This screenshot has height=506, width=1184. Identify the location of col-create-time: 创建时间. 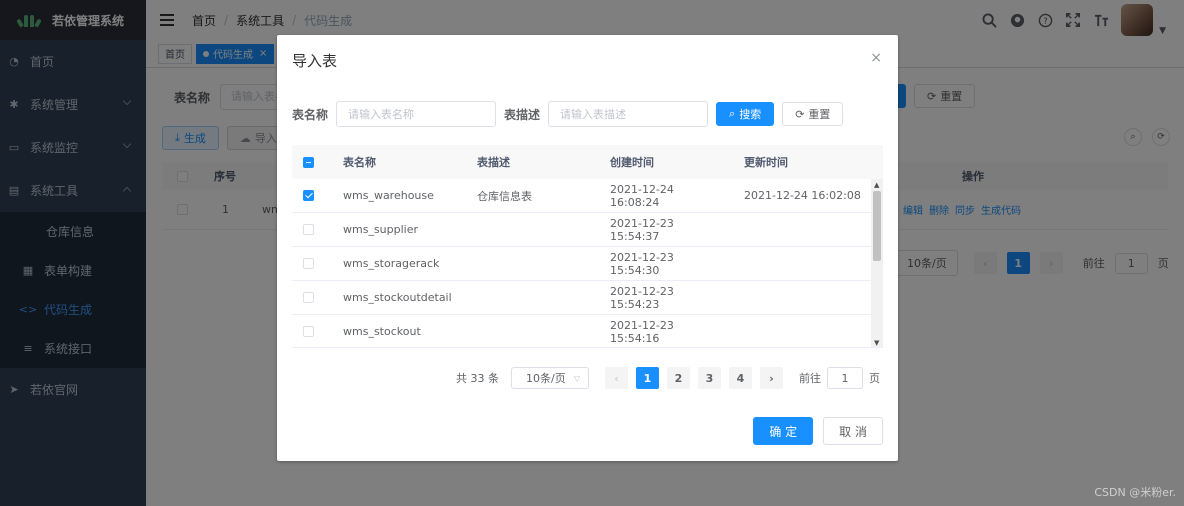
(632, 162).